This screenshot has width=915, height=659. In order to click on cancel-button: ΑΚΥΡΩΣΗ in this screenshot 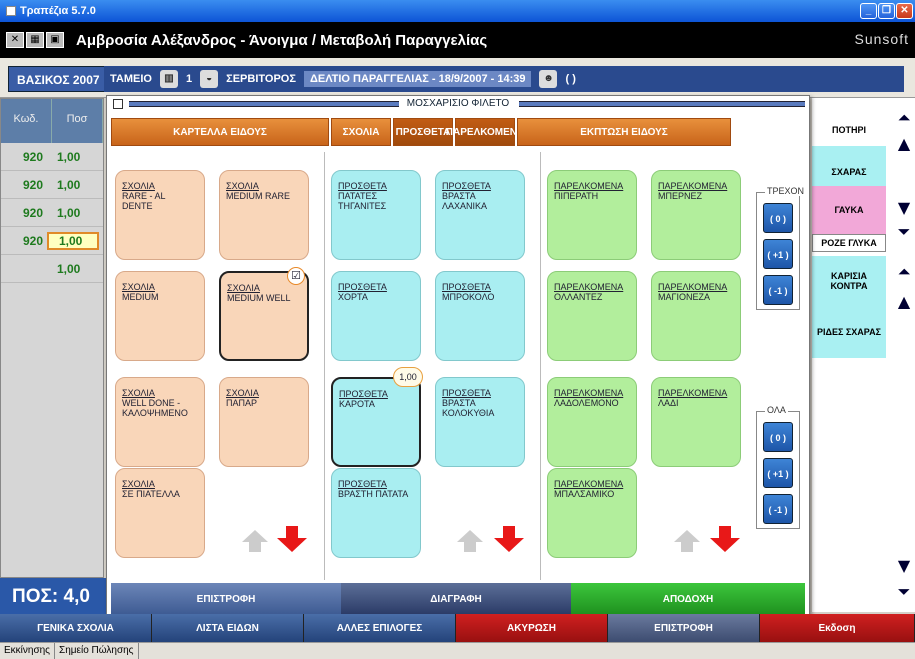, I will do `click(532, 628)`.